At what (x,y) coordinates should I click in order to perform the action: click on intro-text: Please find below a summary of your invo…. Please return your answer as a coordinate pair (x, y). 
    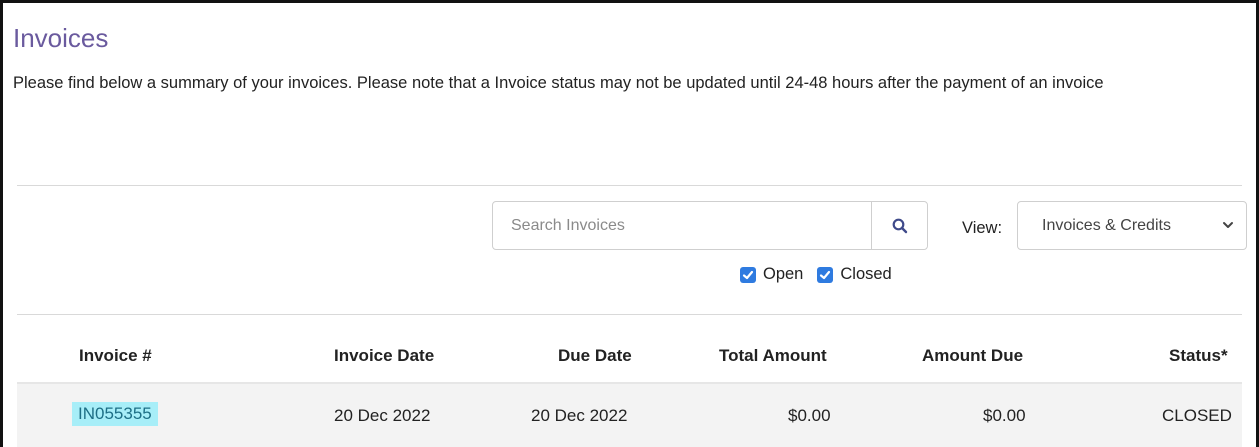
    Looking at the image, I should click on (558, 83).